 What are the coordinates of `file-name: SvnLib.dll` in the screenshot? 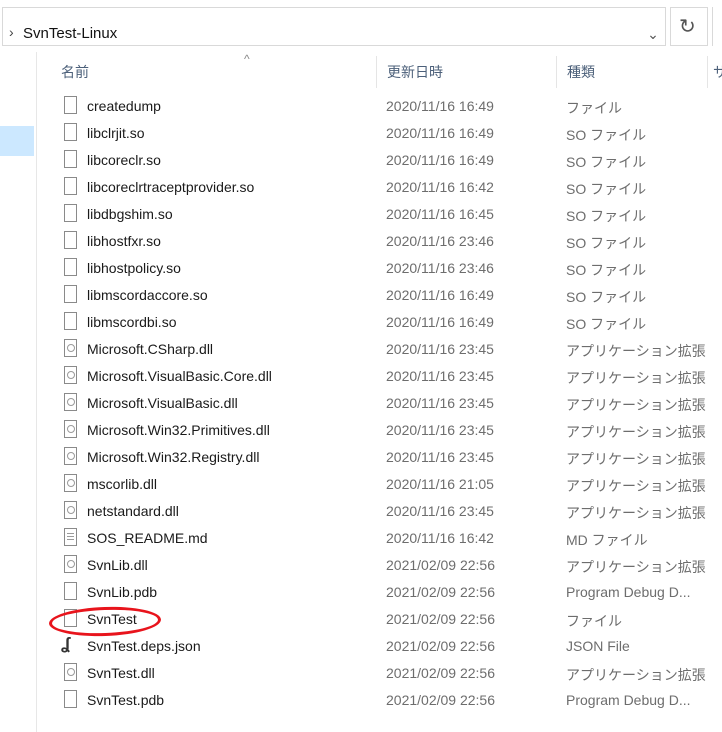 It's located at (117, 565).